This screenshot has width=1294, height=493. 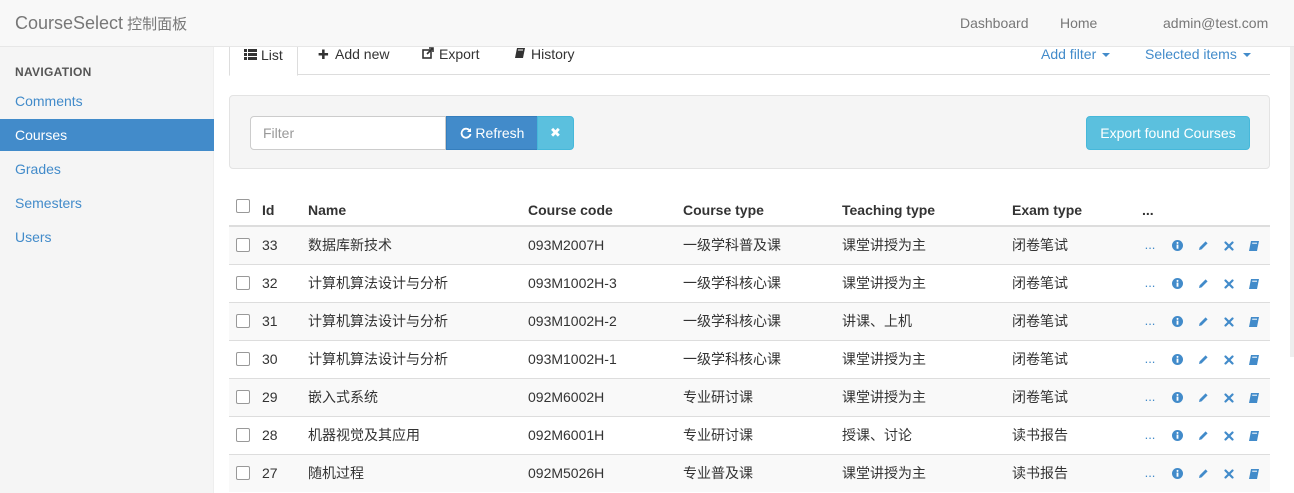 I want to click on edit-icon, so click(x=1203, y=473).